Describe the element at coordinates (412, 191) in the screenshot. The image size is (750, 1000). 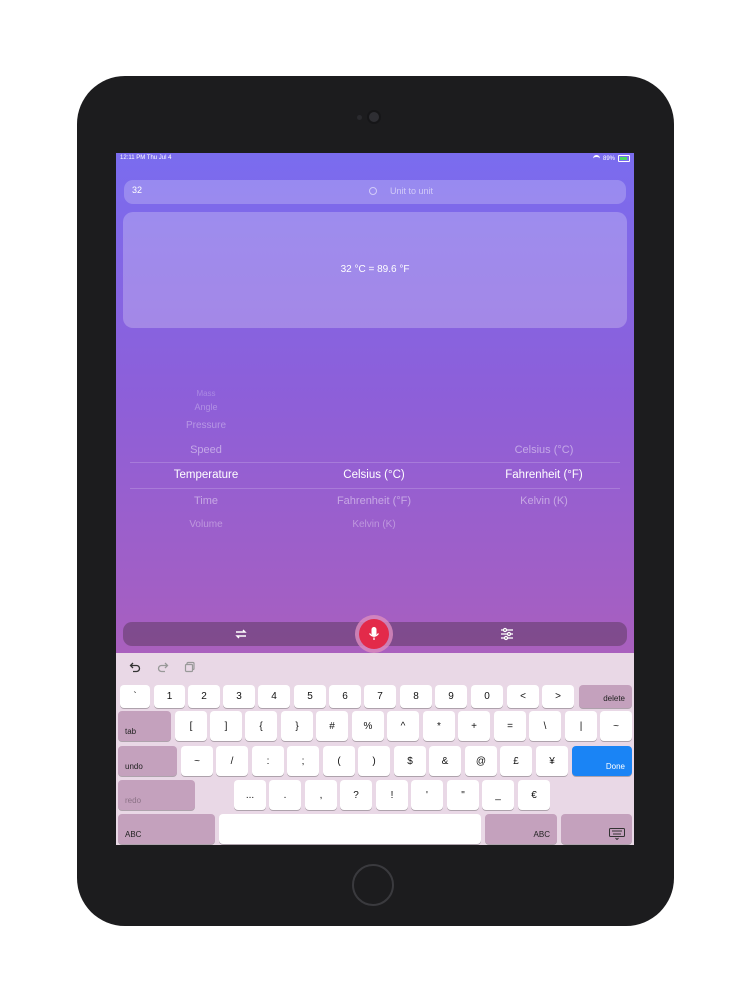
I see `search-placeholder: Unit to unit` at that location.